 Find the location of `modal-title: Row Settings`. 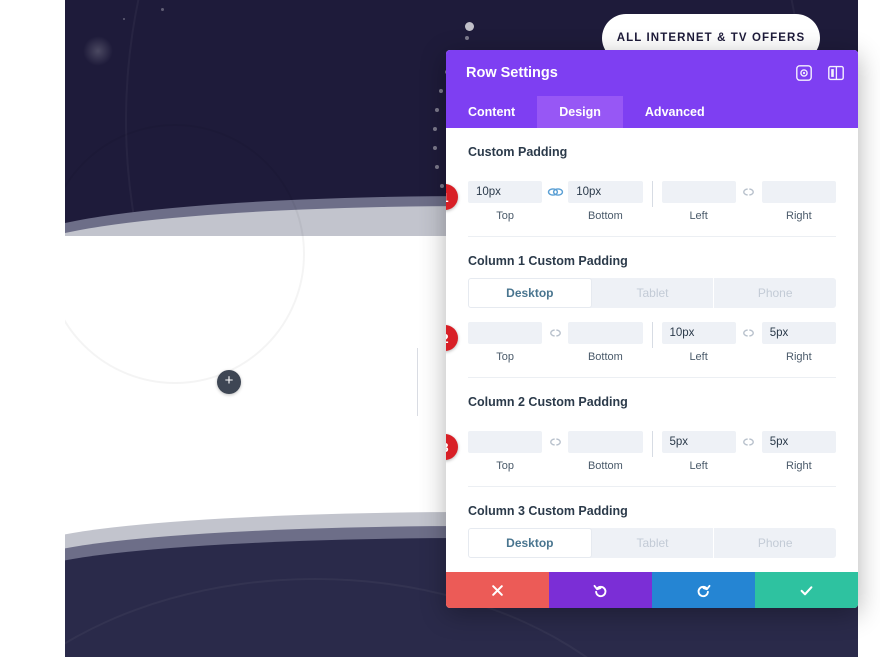

modal-title: Row Settings is located at coordinates (512, 73).